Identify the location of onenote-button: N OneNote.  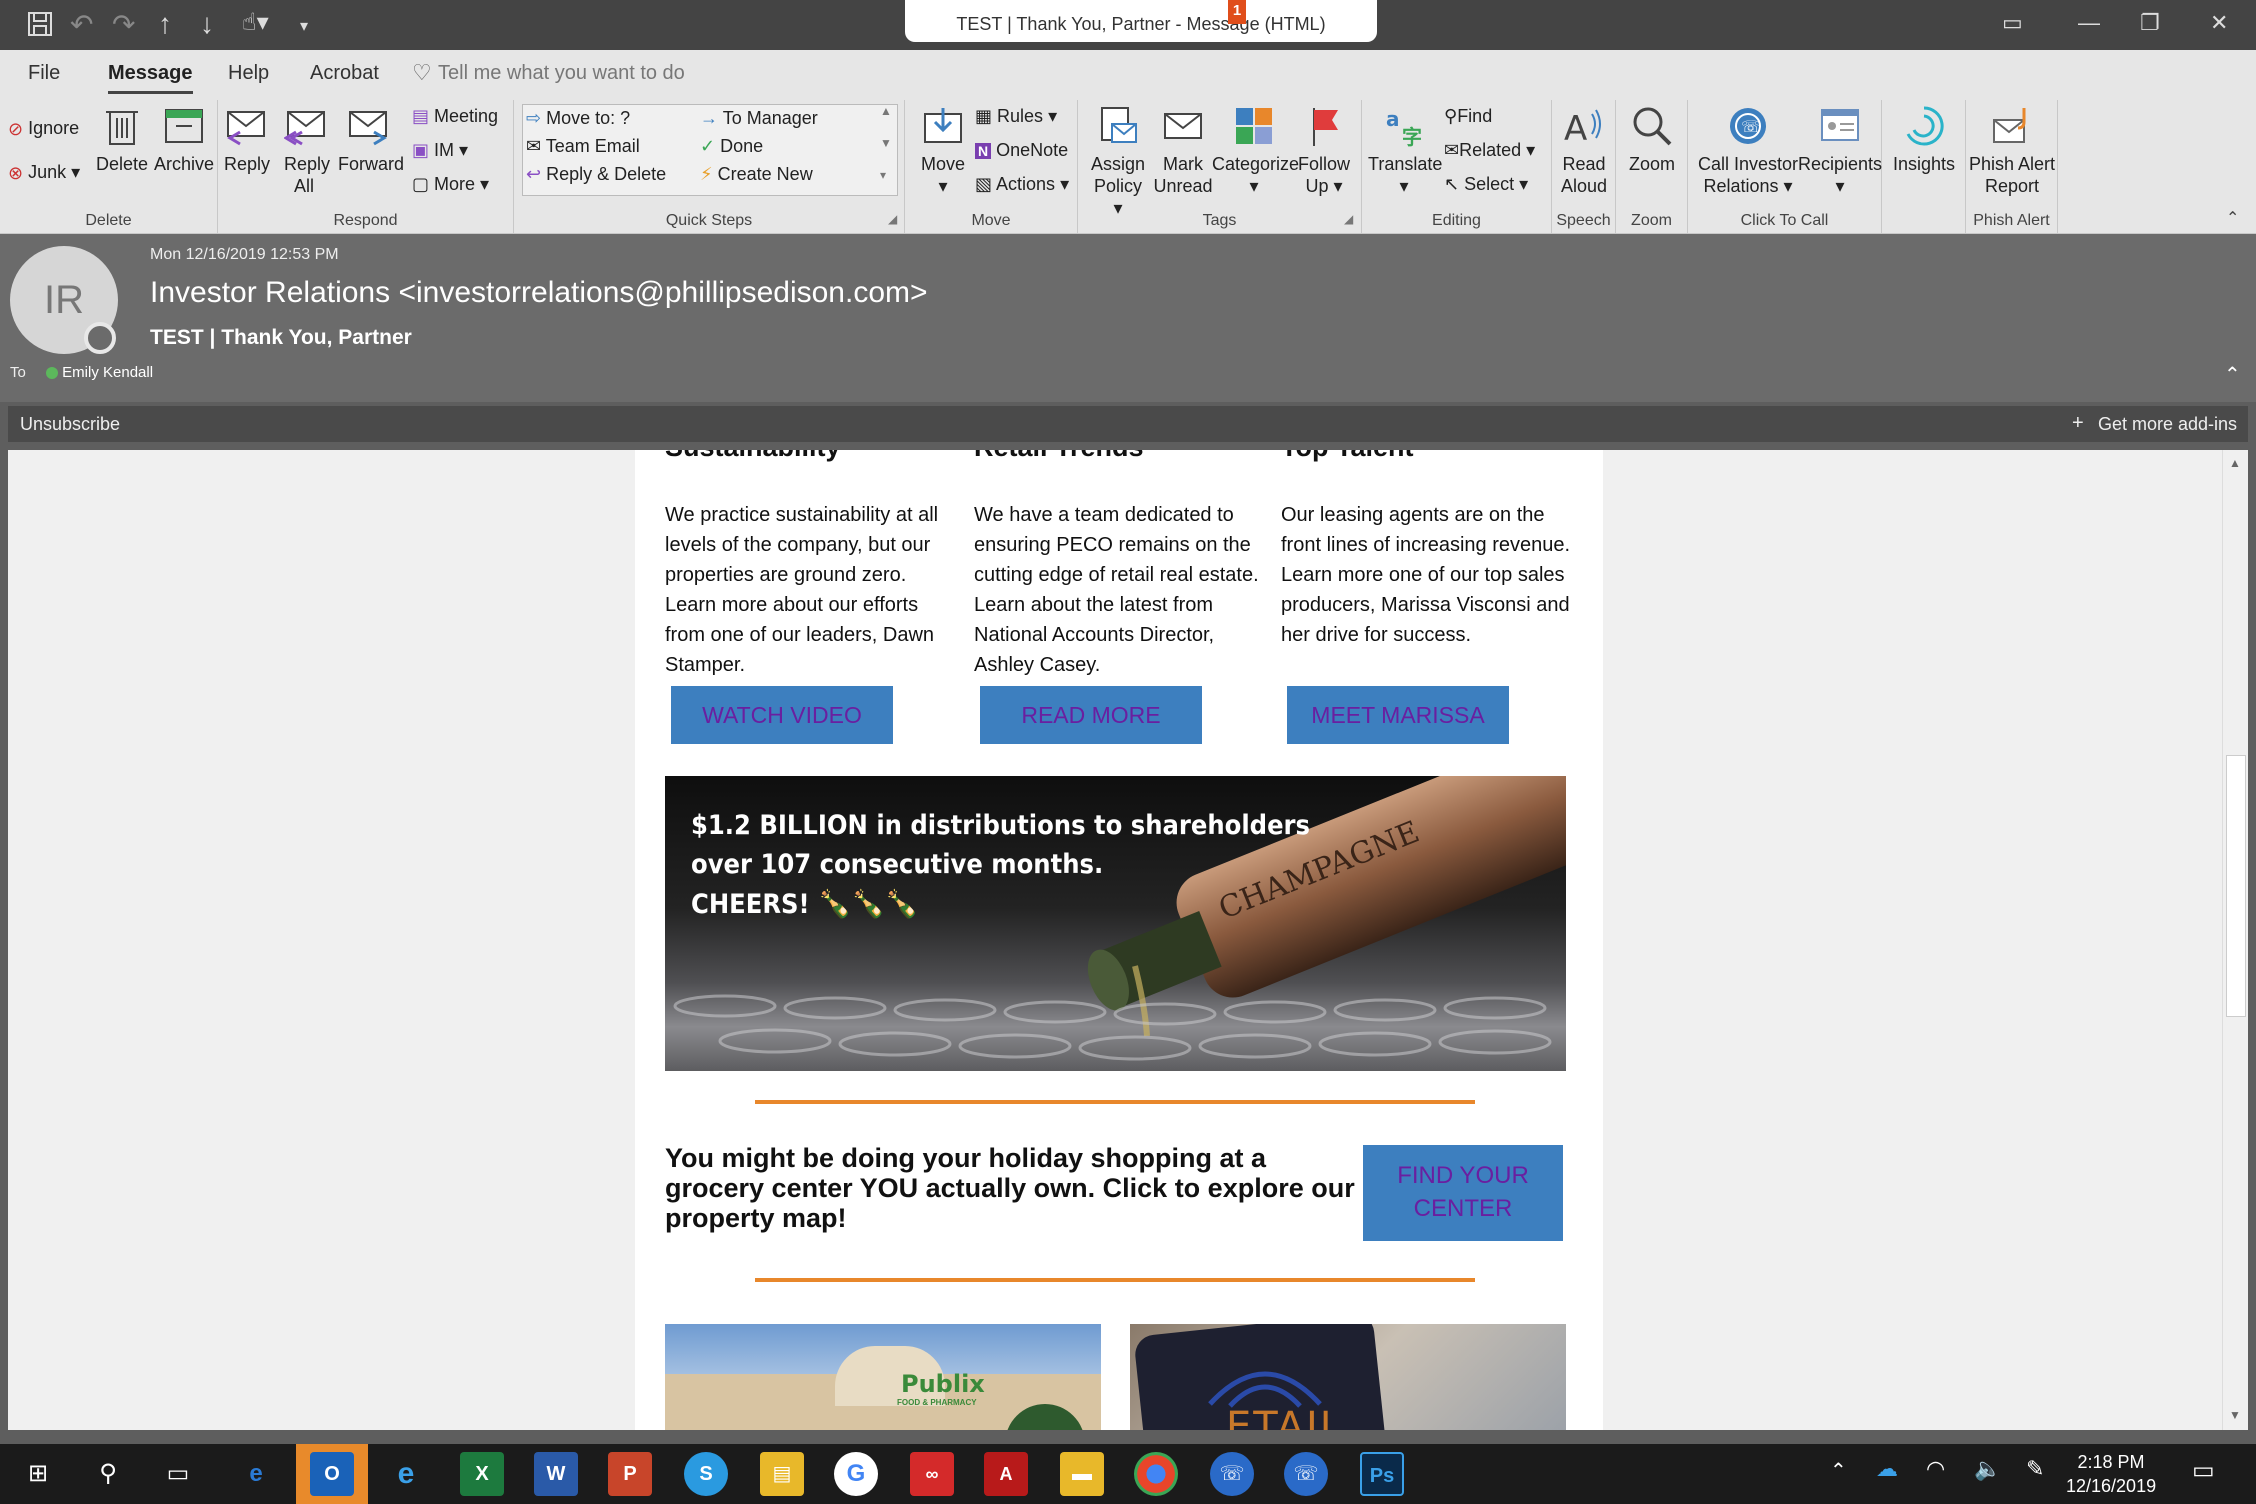
(1021, 150).